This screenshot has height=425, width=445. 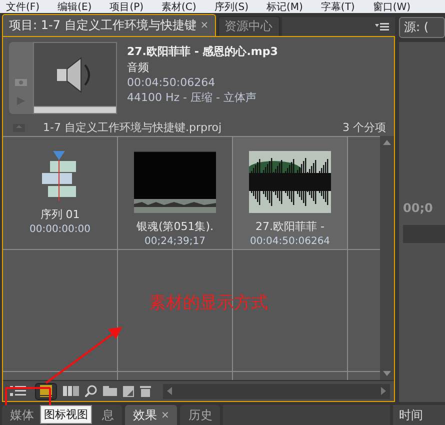 What do you see at coordinates (175, 226) in the screenshot?
I see `item-name: 银魂(第051集).` at bounding box center [175, 226].